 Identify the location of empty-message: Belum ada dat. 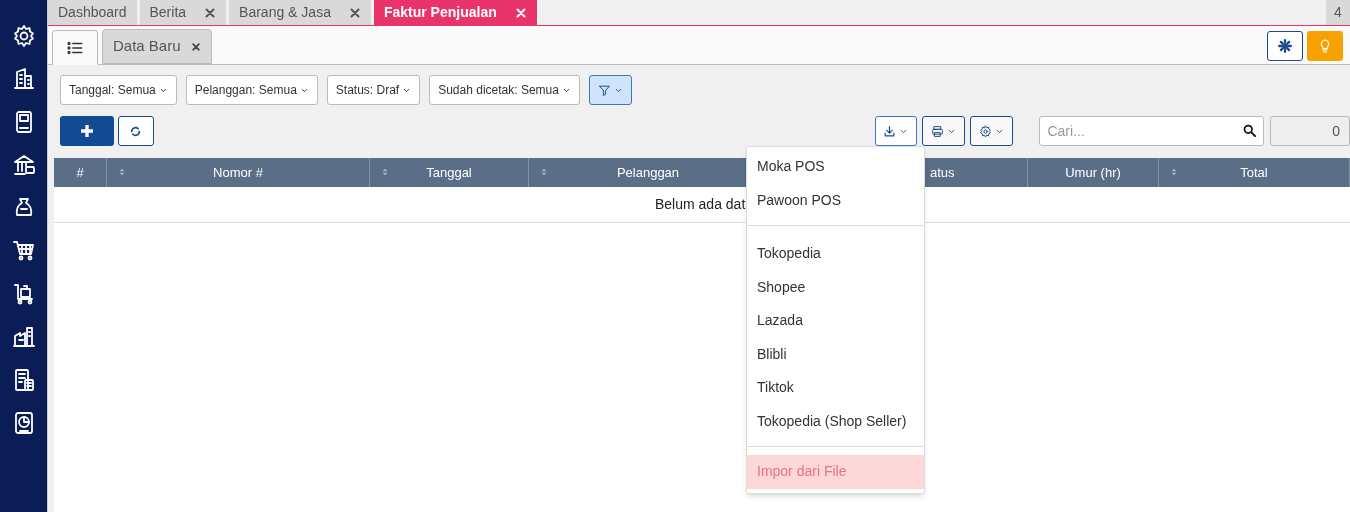
(700, 204).